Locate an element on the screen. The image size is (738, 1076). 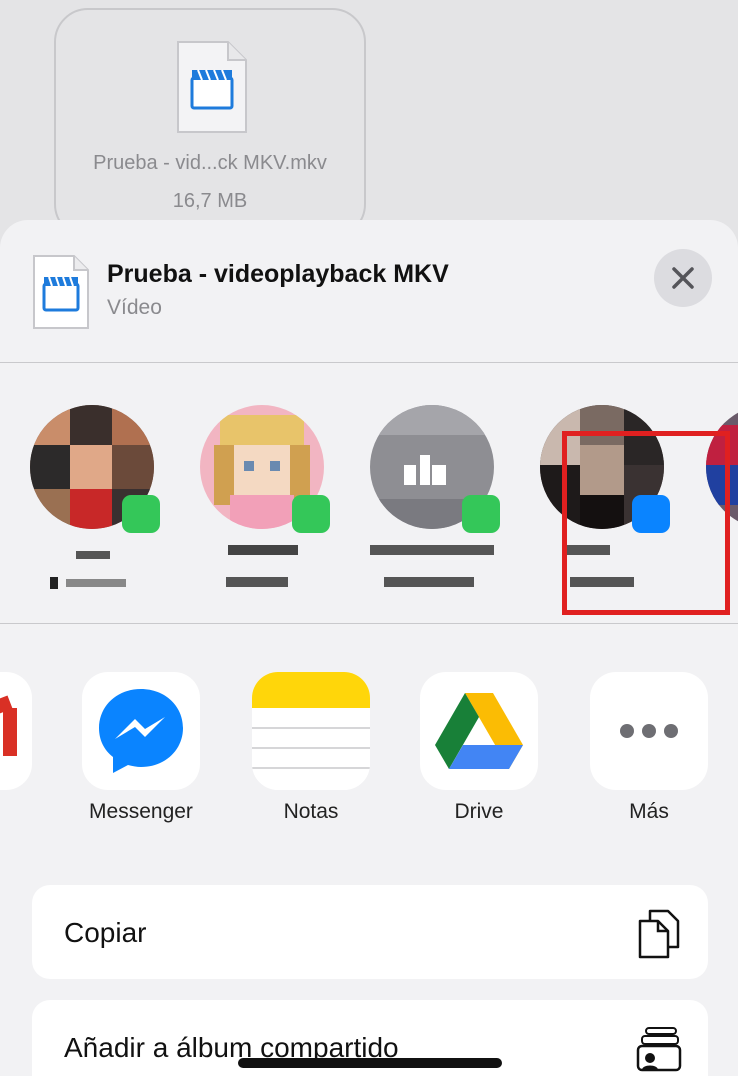
copy-icon is located at coordinates (659, 934).